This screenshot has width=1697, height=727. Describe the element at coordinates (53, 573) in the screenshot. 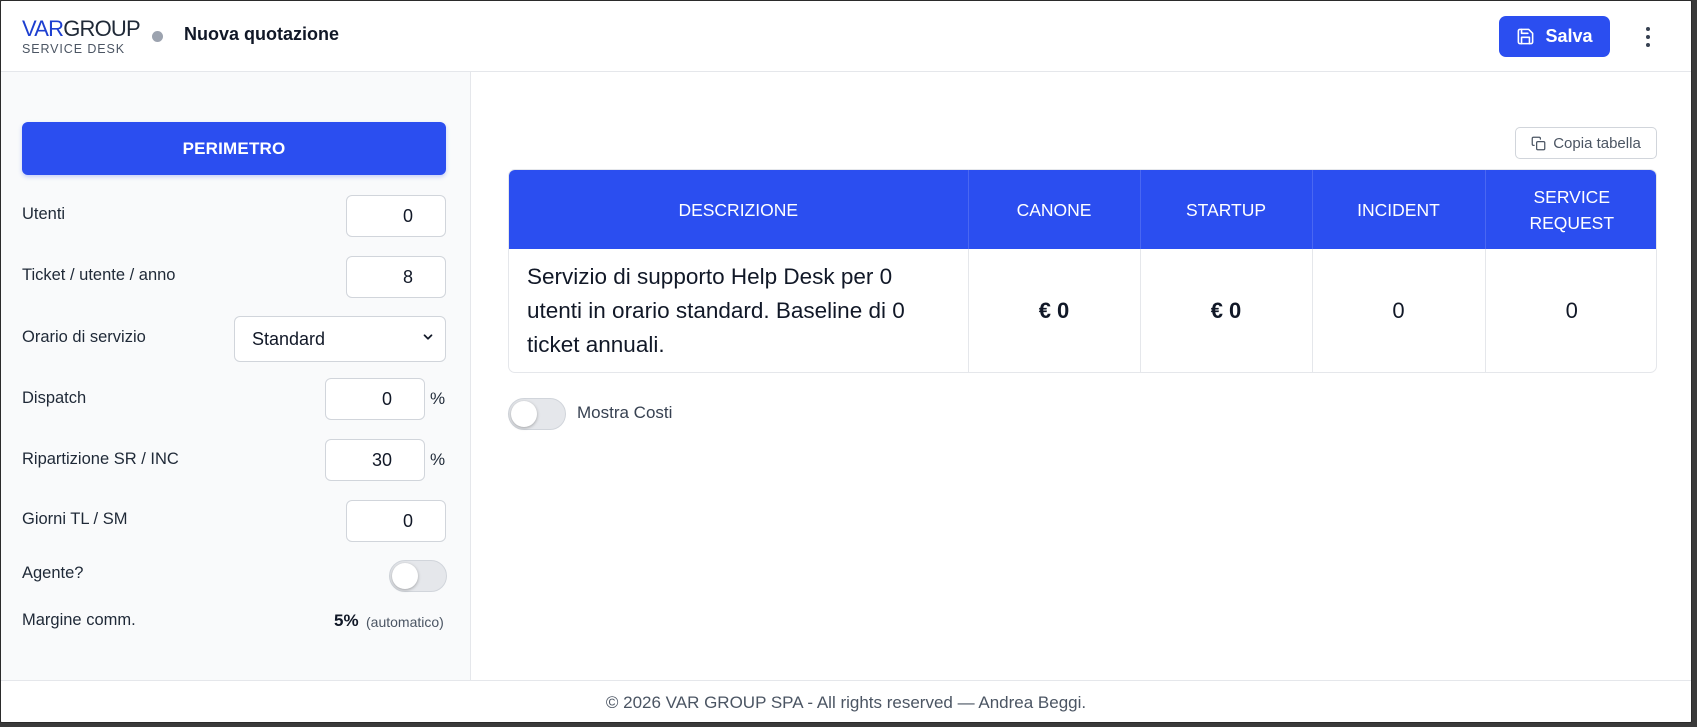

I see `agente-label: Agente?` at that location.